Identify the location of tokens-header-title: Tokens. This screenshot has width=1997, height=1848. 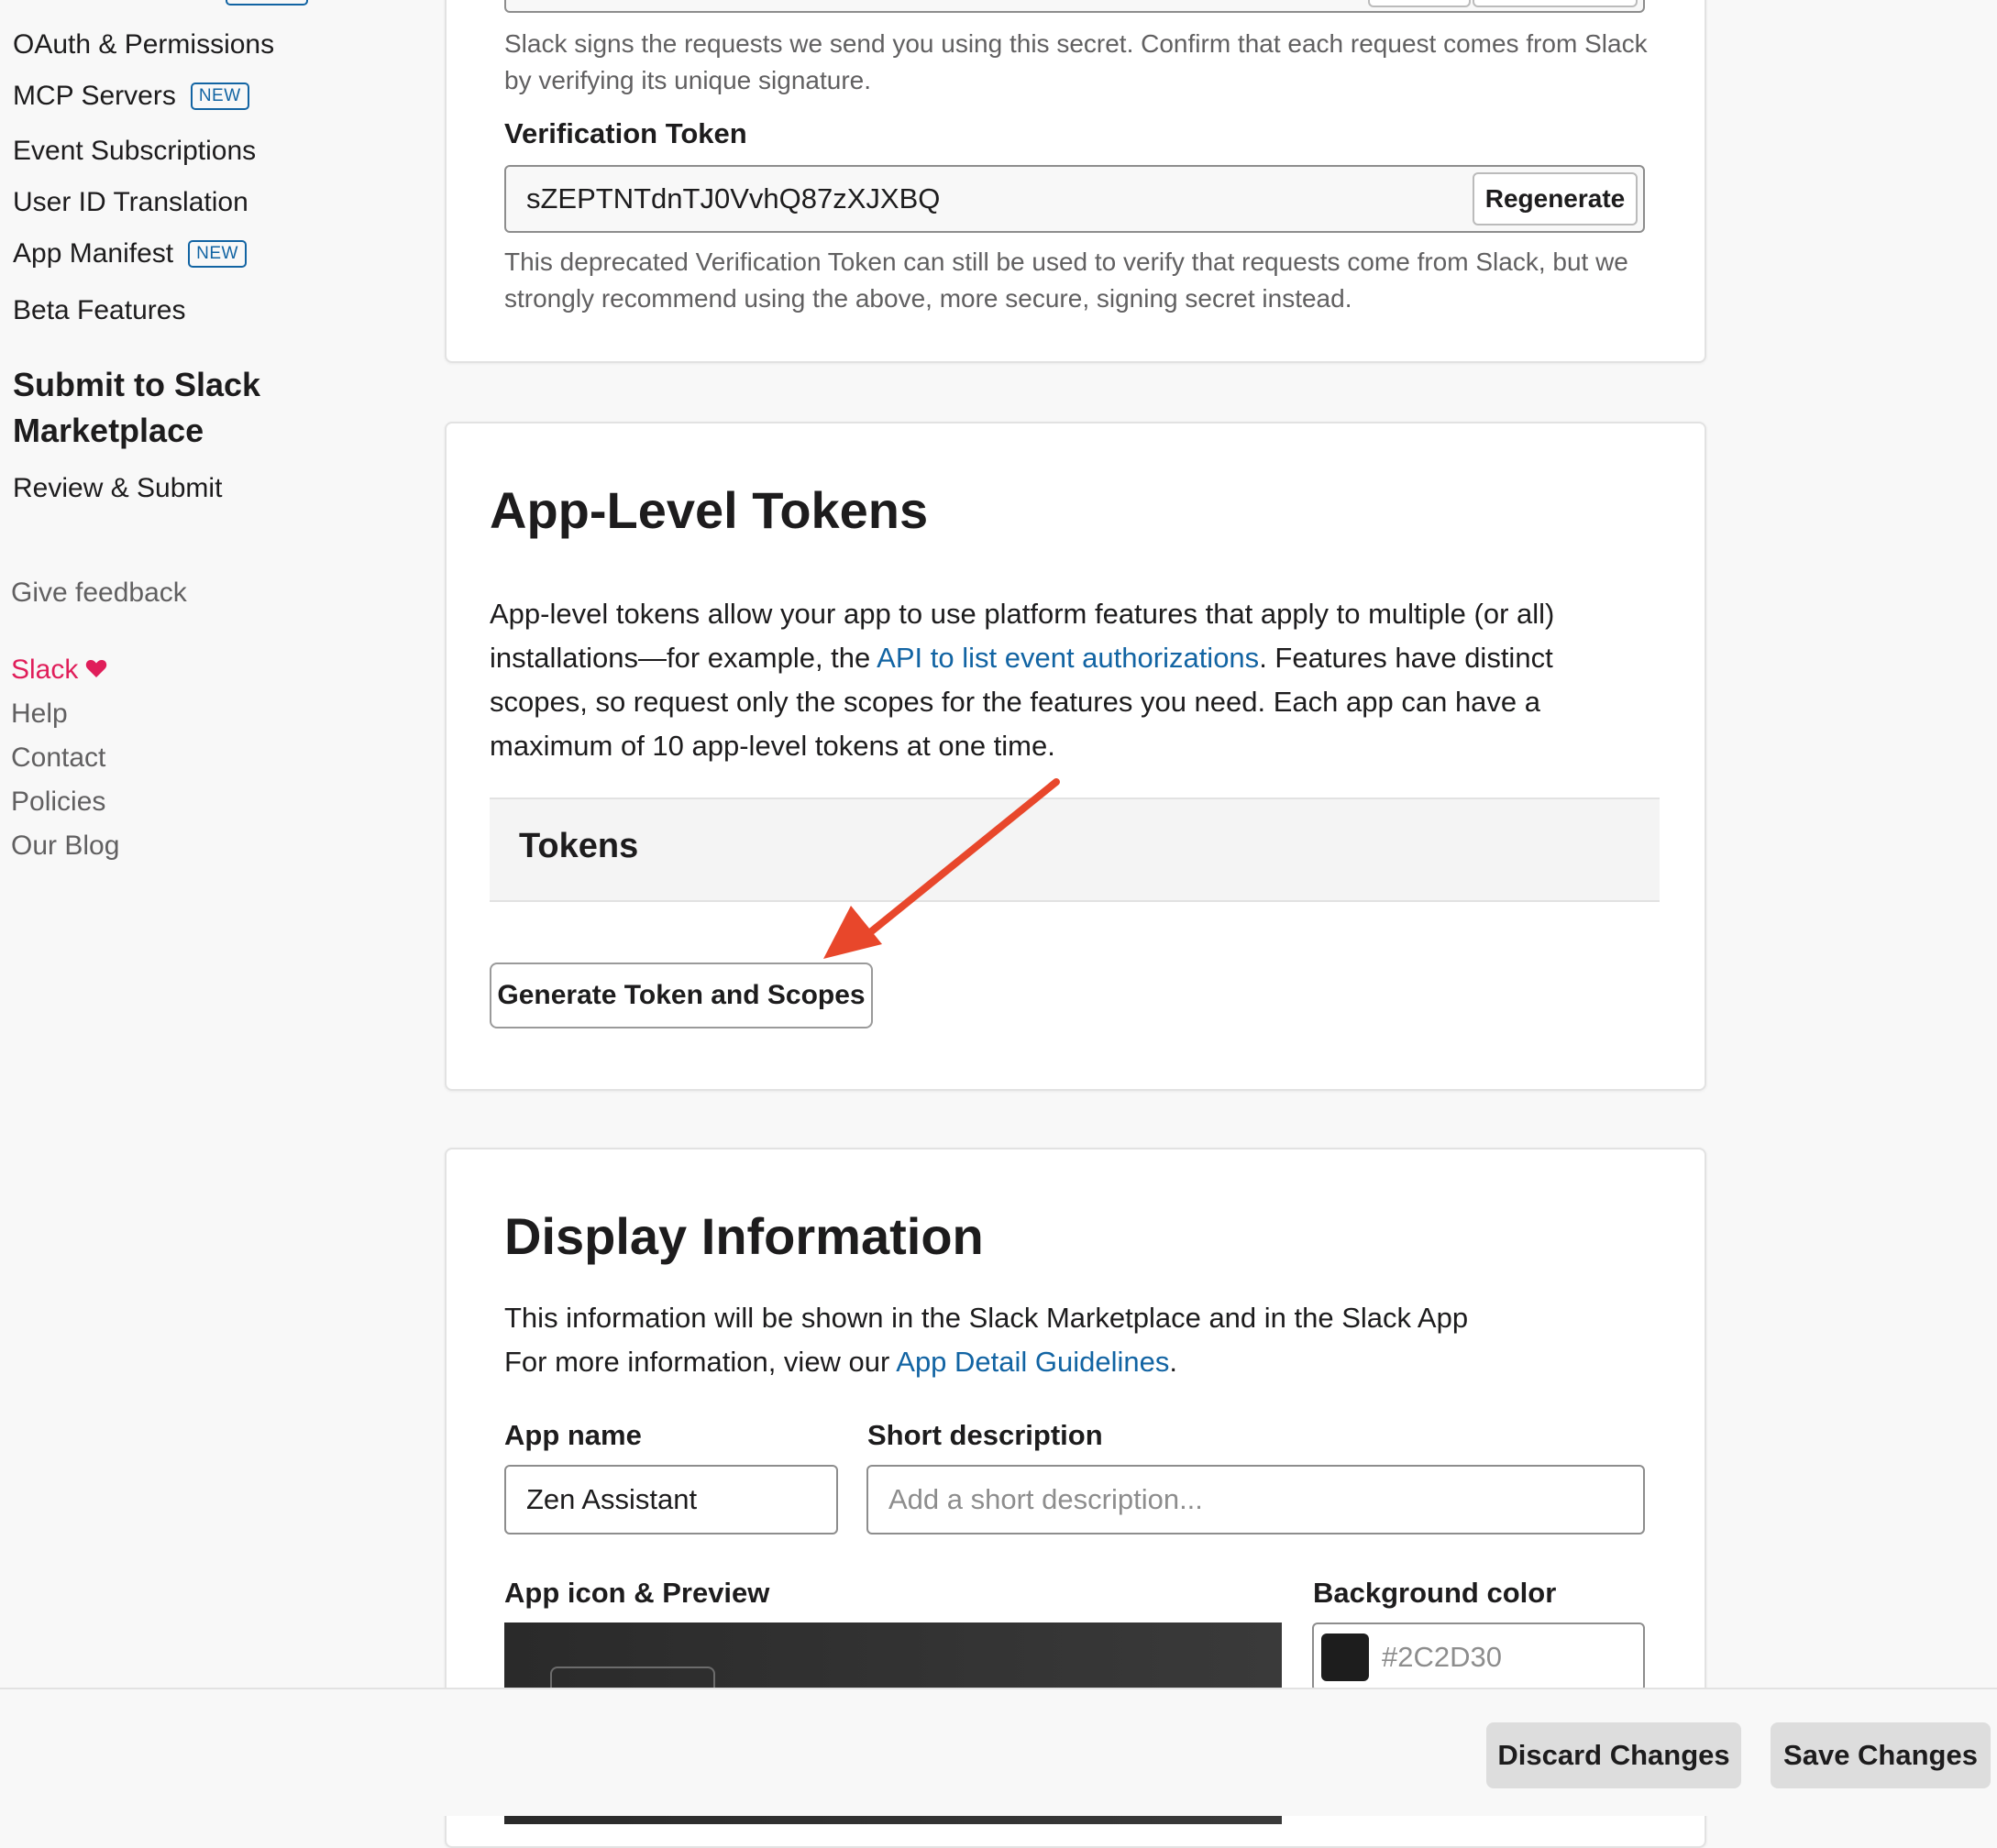
(579, 846).